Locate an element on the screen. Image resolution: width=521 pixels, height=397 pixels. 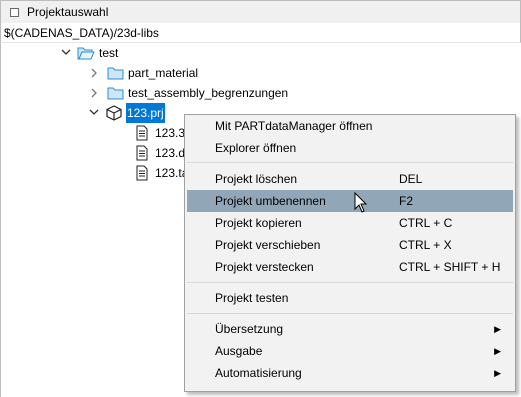
menu-item-label: Projekt verschieben is located at coordinates (268, 245).